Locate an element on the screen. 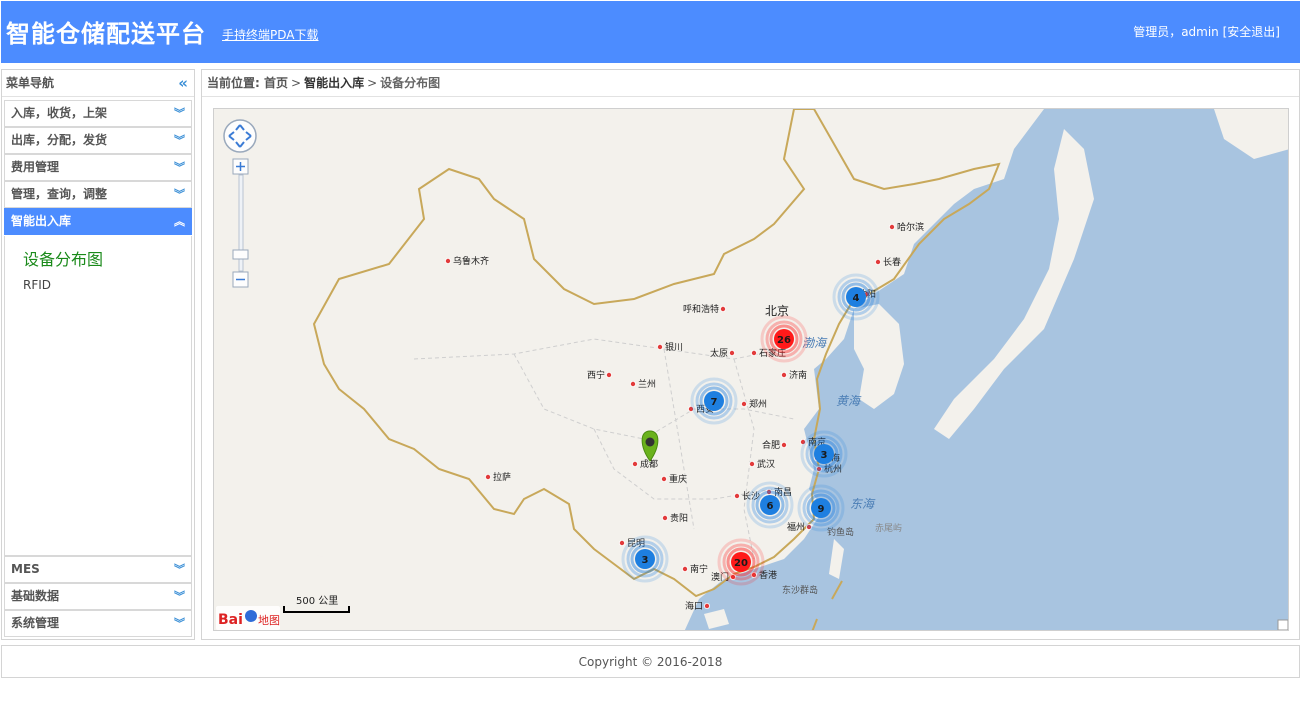 Image resolution: width=1301 pixels, height=710 pixels. nav-item-label: 出库，分配，发货 is located at coordinates (59, 140).